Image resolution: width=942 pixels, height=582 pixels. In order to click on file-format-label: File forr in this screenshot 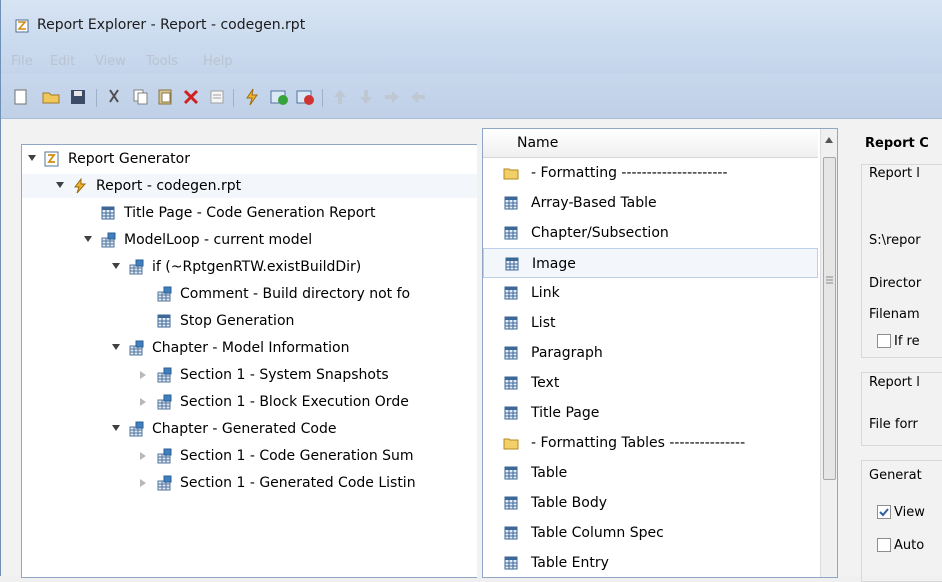, I will do `click(893, 424)`.